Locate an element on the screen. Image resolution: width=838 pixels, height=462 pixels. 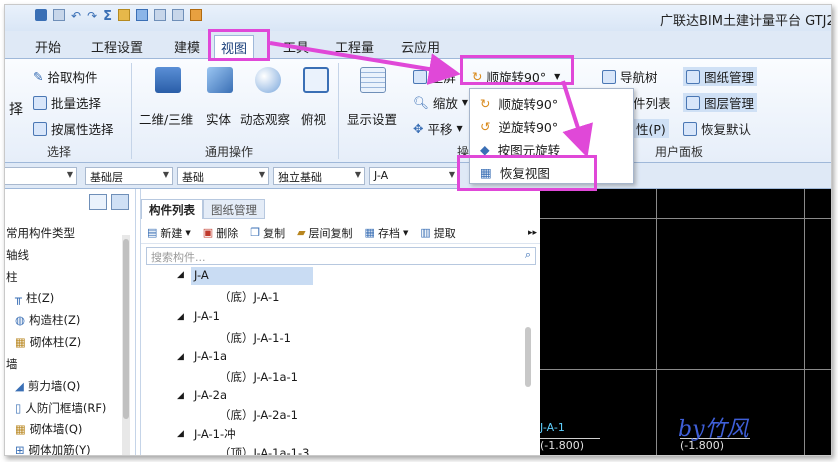
more-icon: ▸▸ is located at coordinates (532, 233).